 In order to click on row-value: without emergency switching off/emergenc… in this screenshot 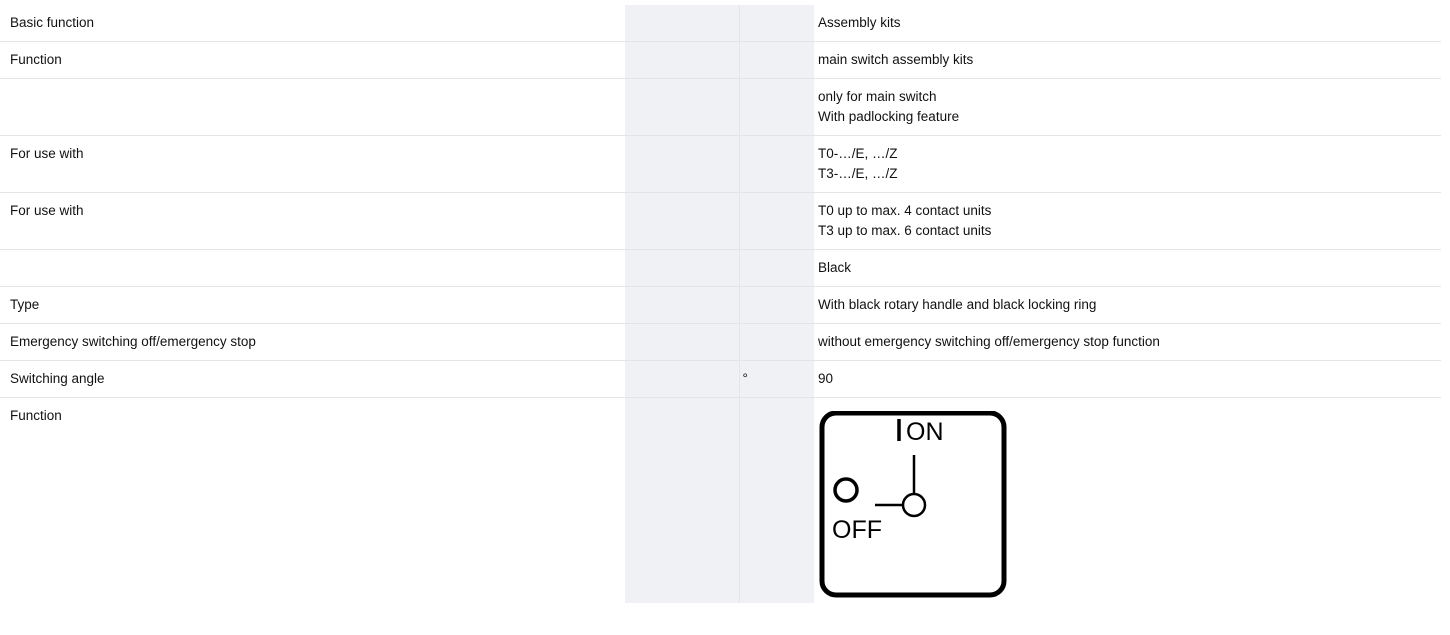, I will do `click(989, 341)`.